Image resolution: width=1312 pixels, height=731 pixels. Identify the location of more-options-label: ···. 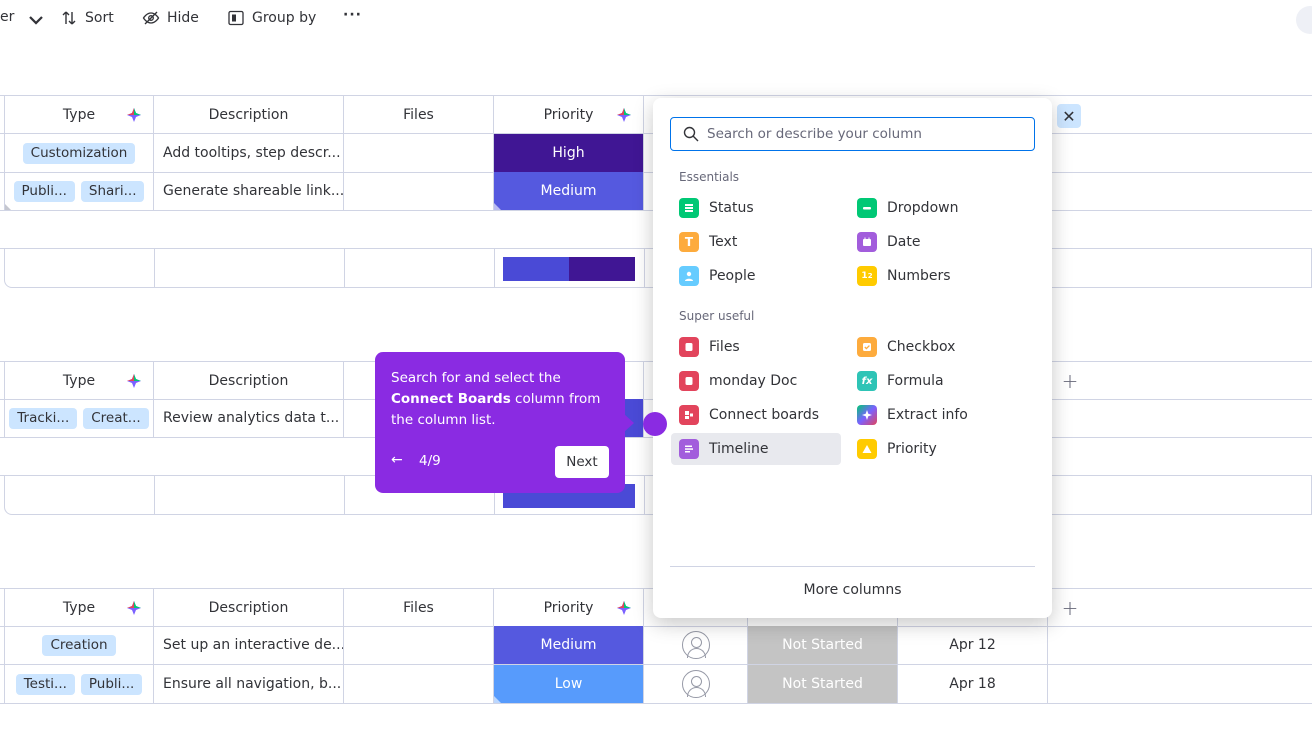
(352, 15).